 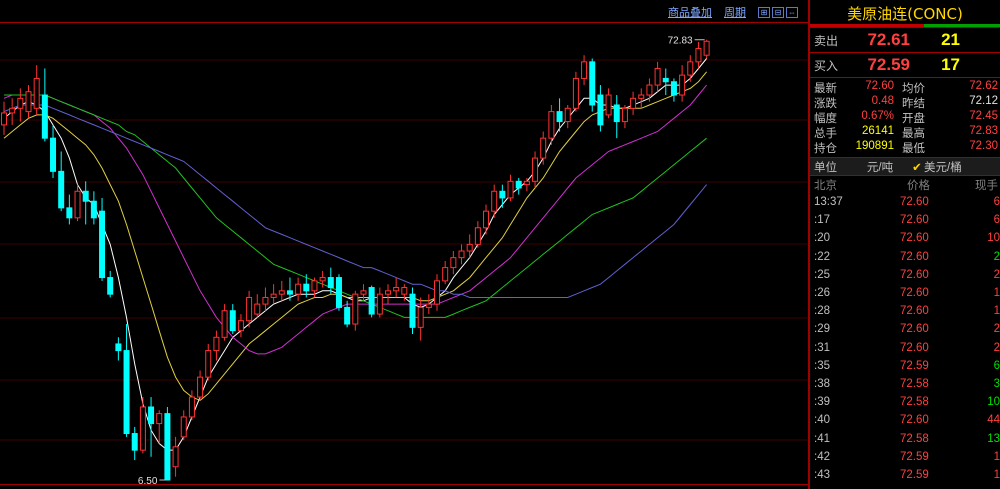 What do you see at coordinates (905, 311) in the screenshot?
I see `tick-row: :28 72.60 1` at bounding box center [905, 311].